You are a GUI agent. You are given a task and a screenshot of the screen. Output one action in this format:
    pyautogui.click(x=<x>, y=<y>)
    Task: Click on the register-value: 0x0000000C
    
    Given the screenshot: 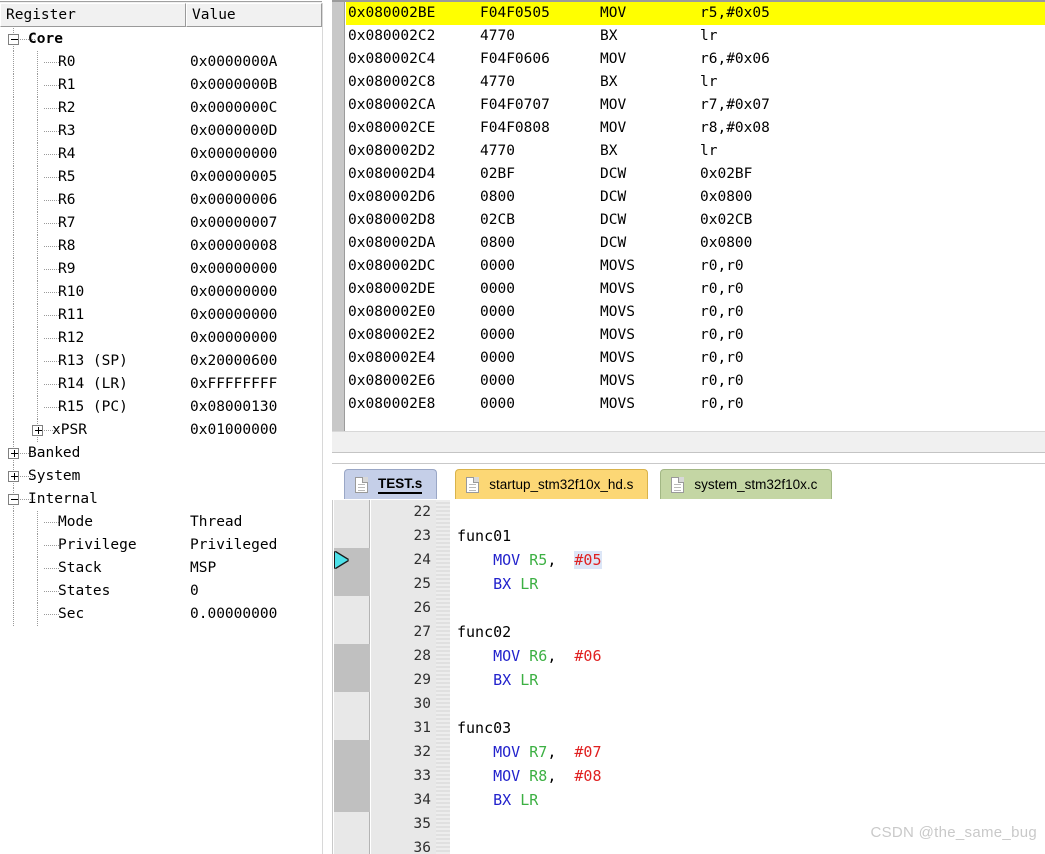 What is the action you would take?
    pyautogui.click(x=233, y=108)
    